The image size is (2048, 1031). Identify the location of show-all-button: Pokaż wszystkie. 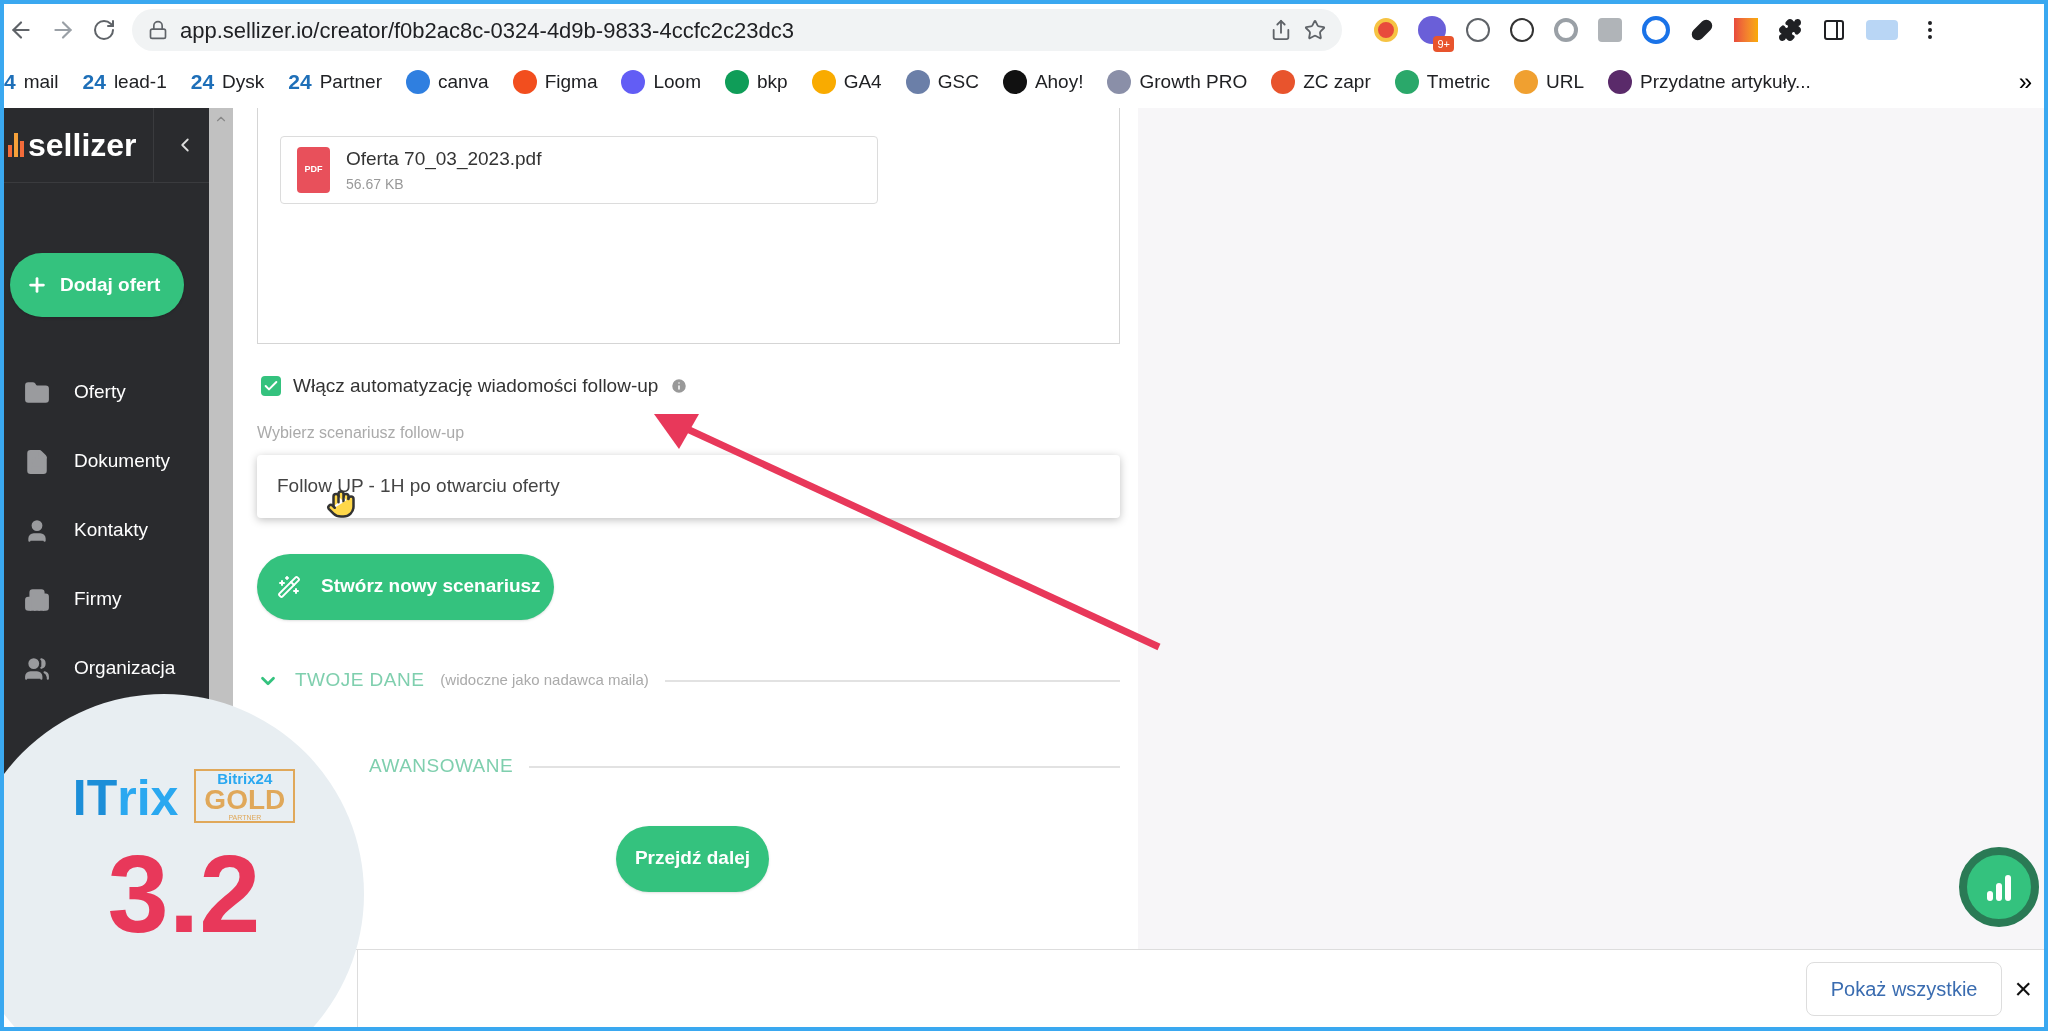
(1904, 988).